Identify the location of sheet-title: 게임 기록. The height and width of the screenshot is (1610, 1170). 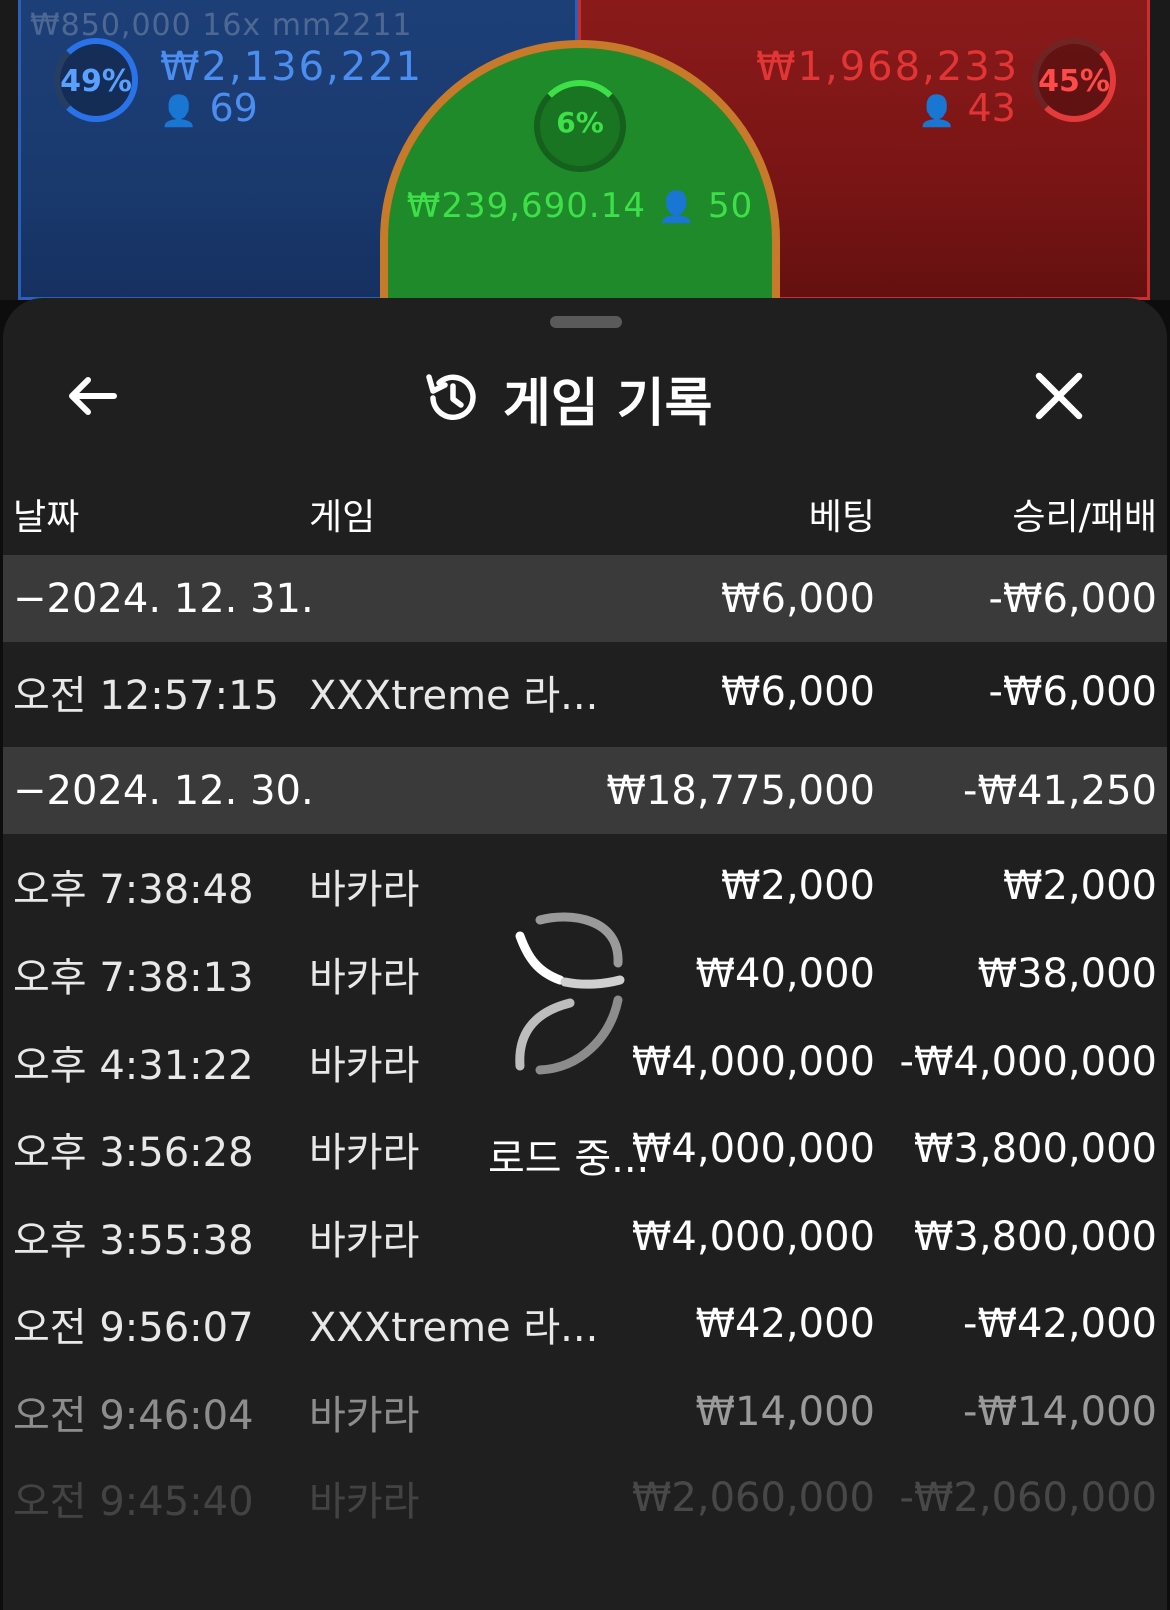
(567, 398).